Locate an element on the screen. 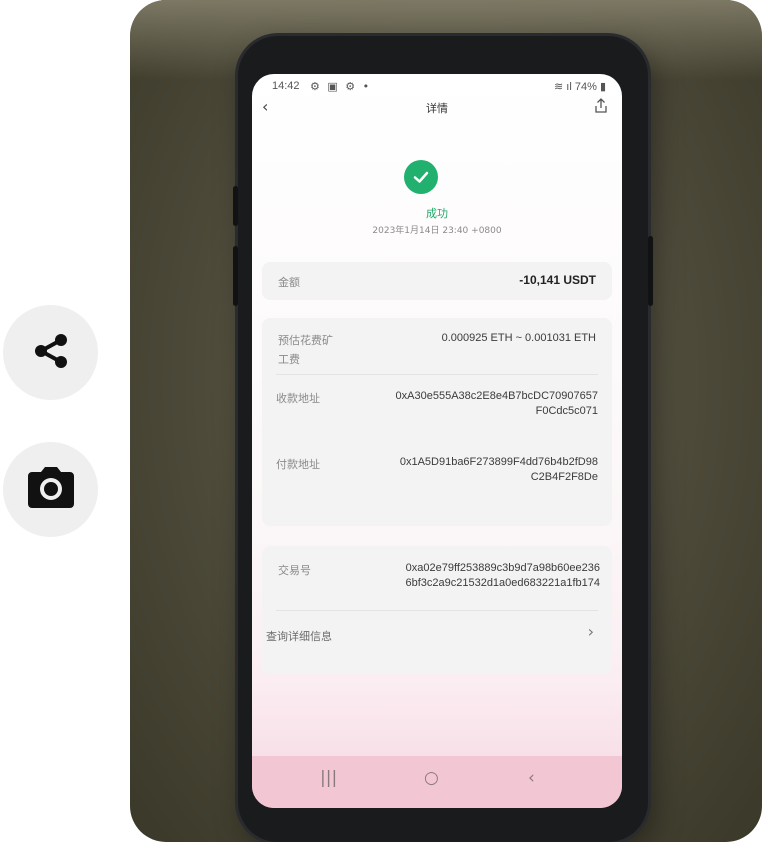 This screenshot has height=842, width=762. battery-level: ≋ ıl 74% ▮ is located at coordinates (580, 87).